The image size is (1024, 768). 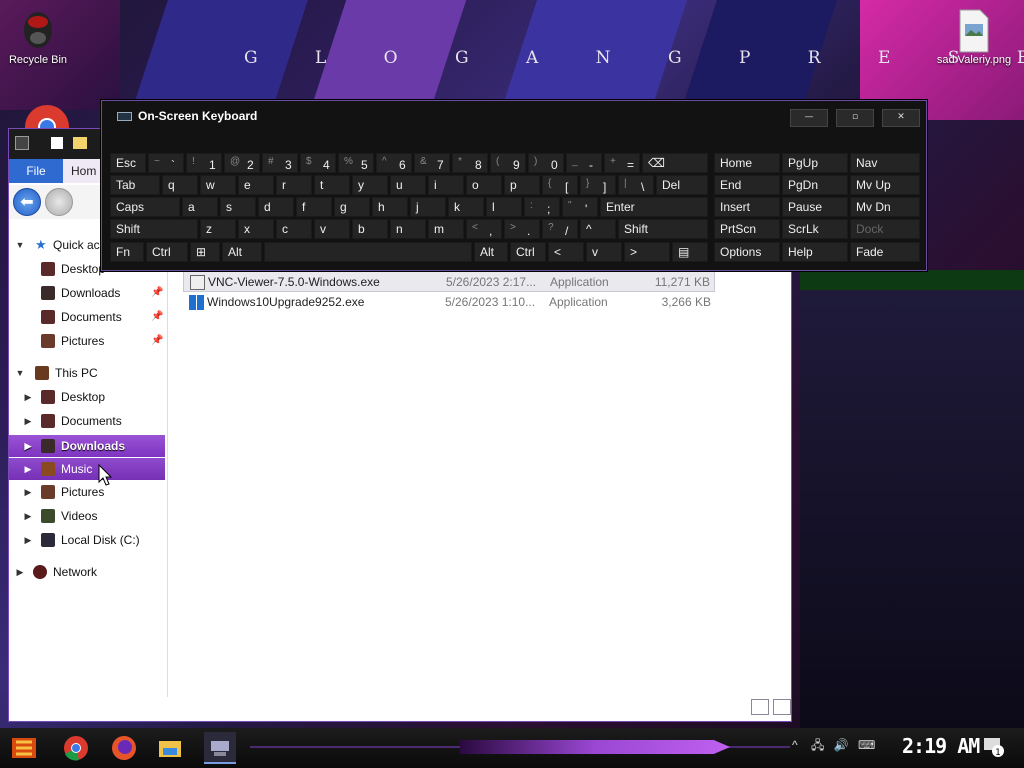 I want to click on osk-key: o, so click(x=484, y=185).